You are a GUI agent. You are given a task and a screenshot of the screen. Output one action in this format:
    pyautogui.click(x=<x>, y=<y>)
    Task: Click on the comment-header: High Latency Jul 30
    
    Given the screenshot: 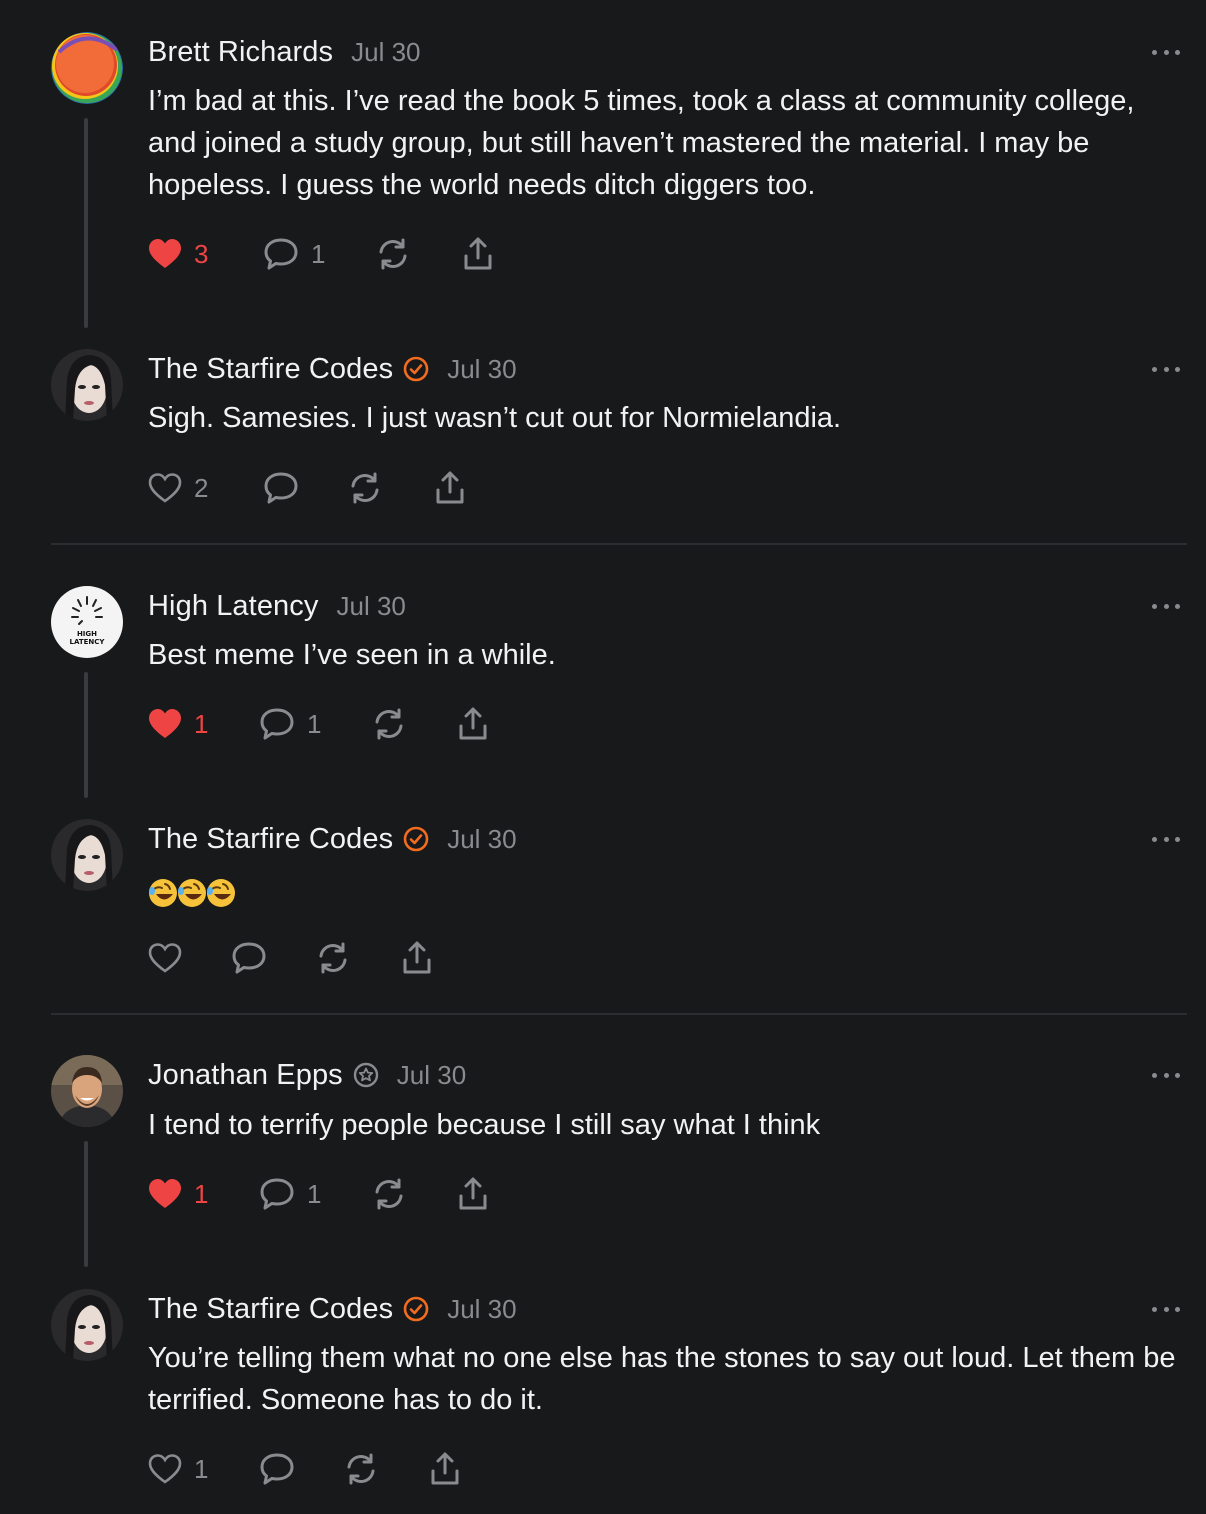 What is the action you would take?
    pyautogui.click(x=277, y=606)
    